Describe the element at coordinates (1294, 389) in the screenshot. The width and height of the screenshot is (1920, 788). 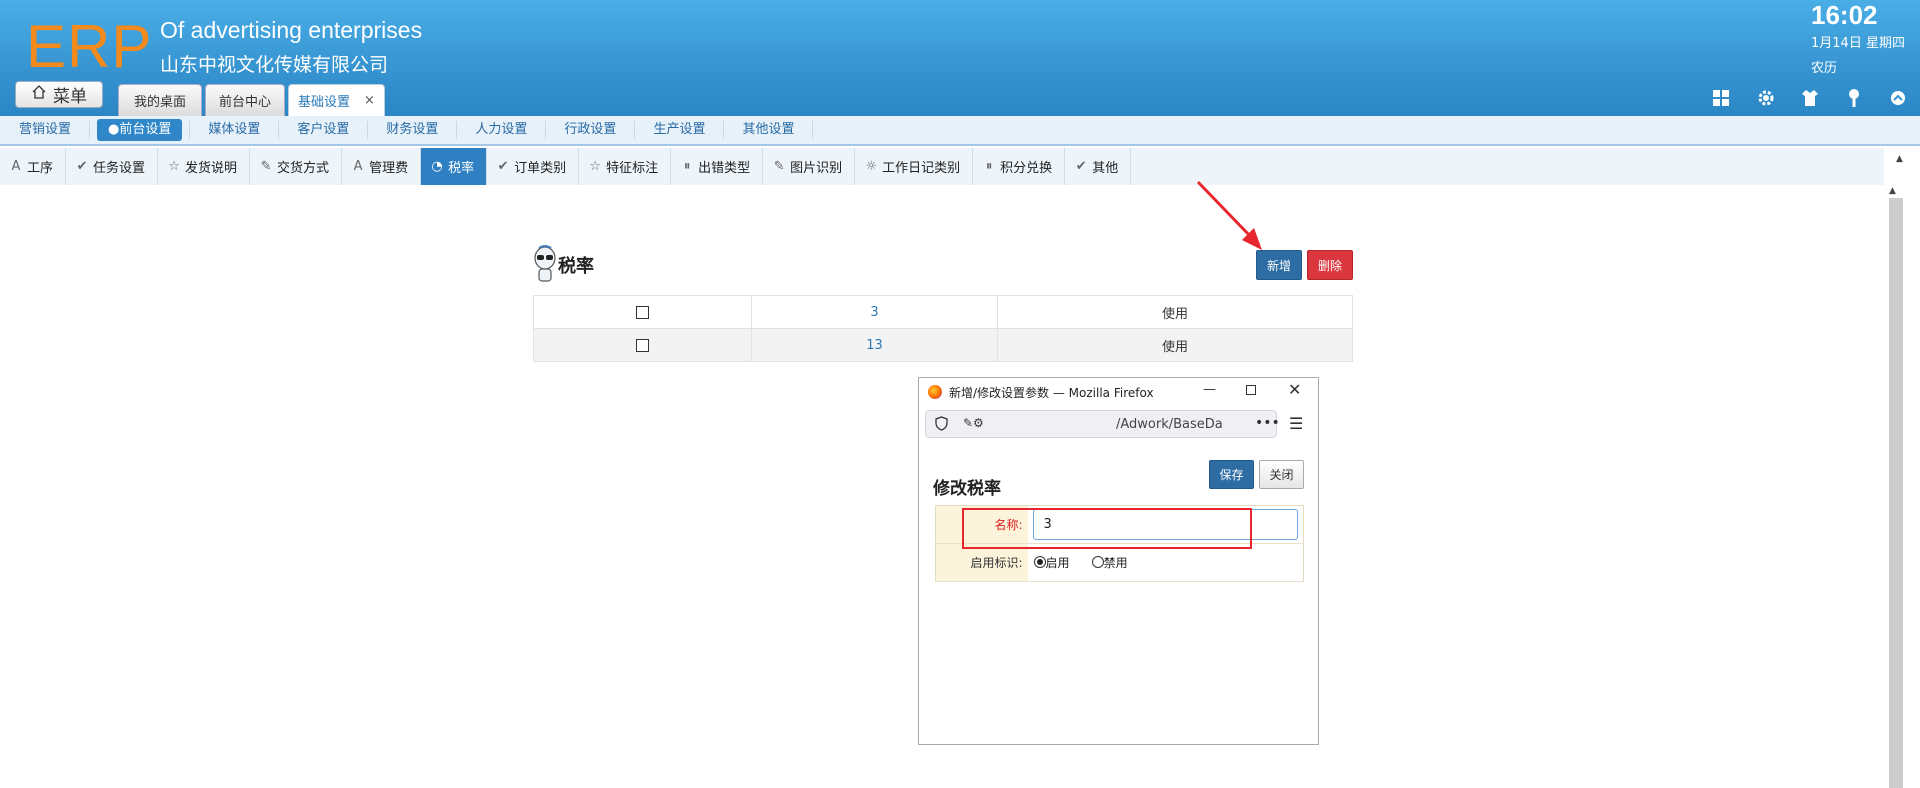
I see `close-window-icon: ✕` at that location.